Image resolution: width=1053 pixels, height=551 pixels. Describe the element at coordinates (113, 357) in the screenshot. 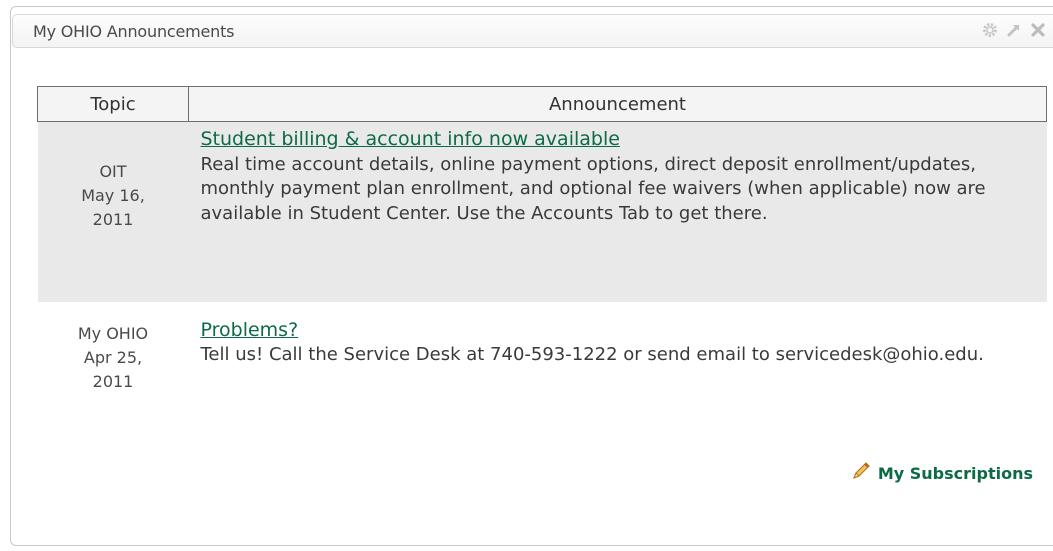

I see `topic-date-line: Apr 25,` at that location.